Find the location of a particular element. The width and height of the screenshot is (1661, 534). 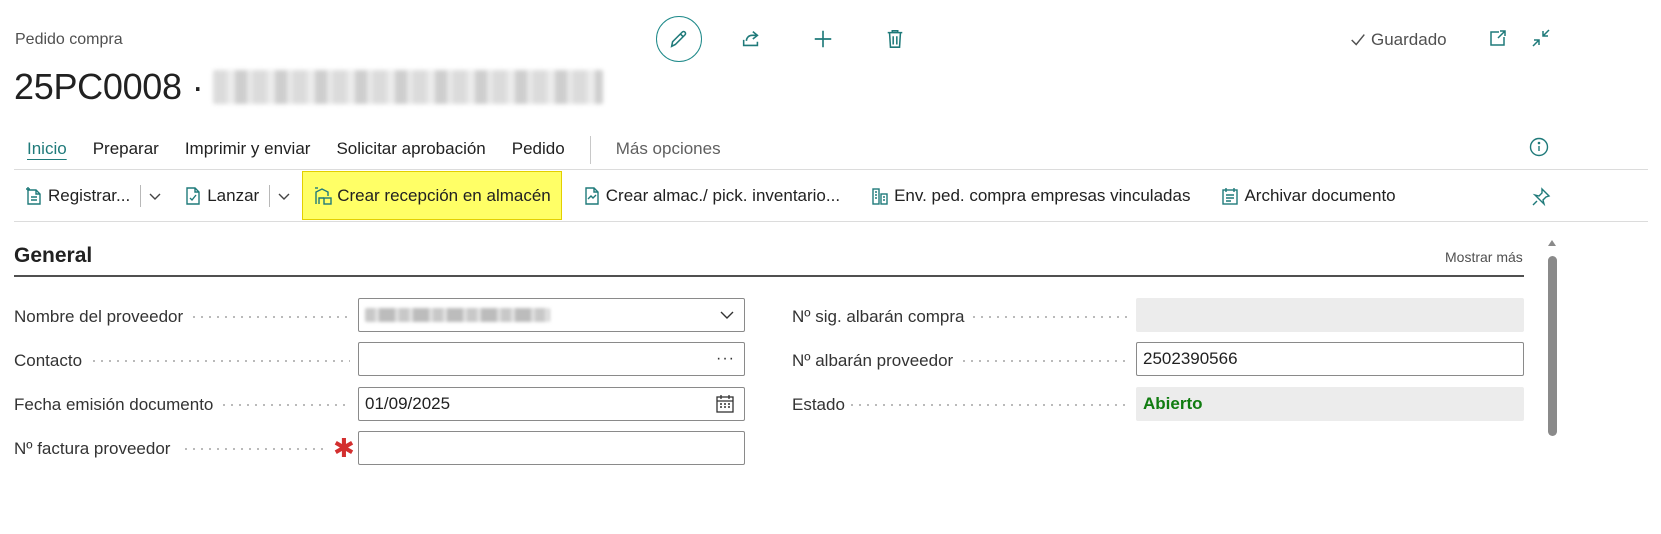

tab-pedido: Pedido is located at coordinates (538, 150).